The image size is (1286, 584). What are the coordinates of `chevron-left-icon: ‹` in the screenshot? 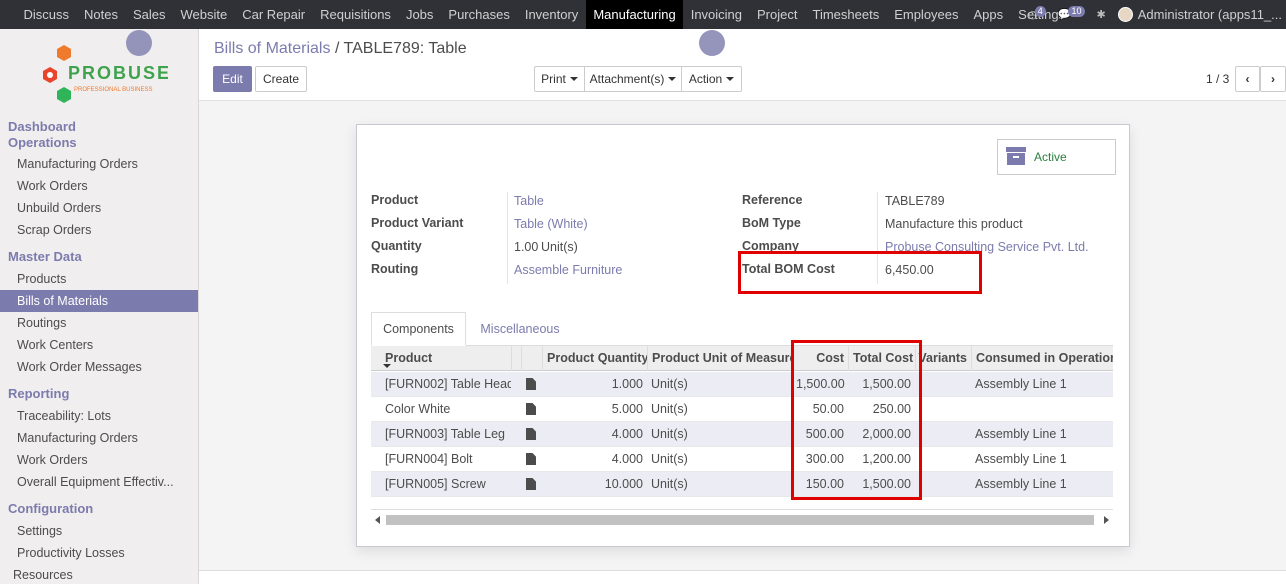 It's located at (1247, 79).